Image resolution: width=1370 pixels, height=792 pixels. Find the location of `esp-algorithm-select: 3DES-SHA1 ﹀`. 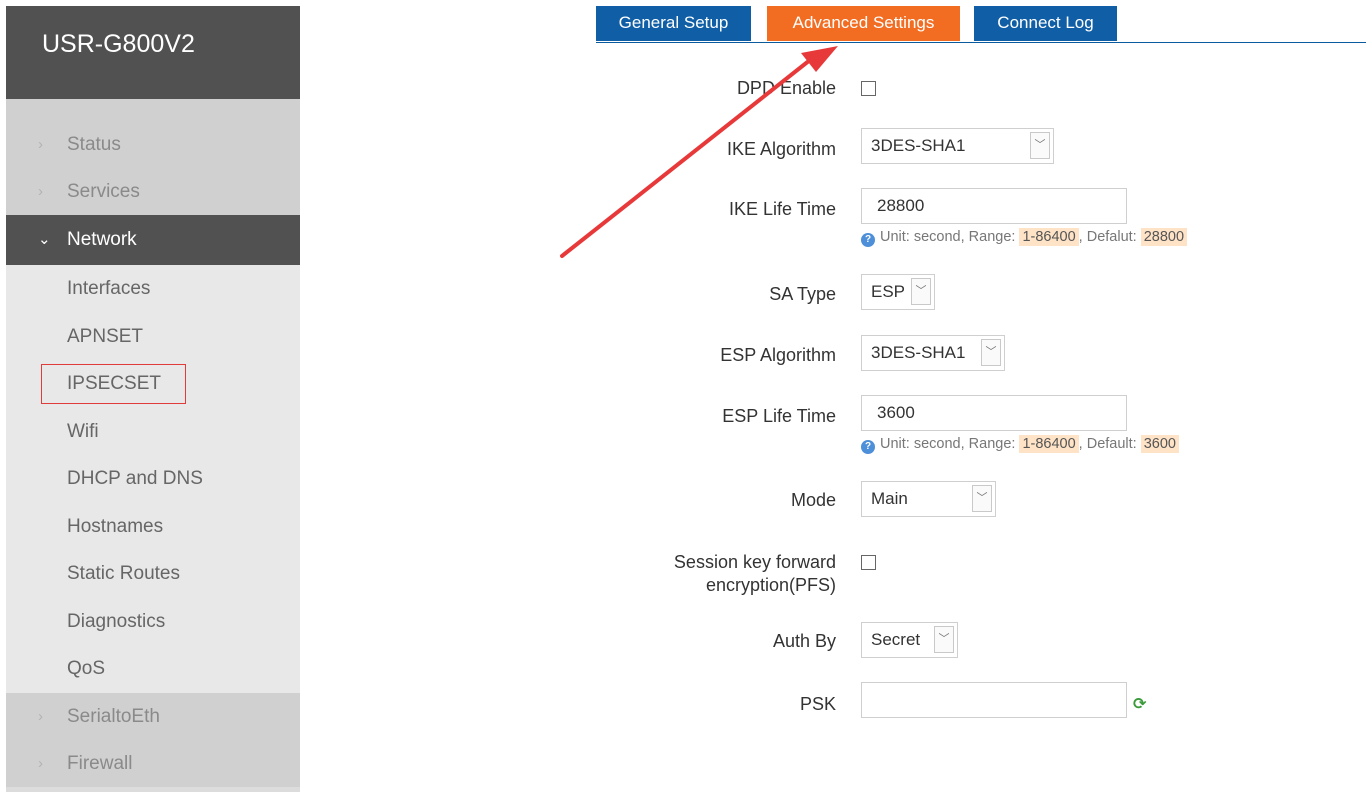

esp-algorithm-select: 3DES-SHA1 ﹀ is located at coordinates (933, 353).